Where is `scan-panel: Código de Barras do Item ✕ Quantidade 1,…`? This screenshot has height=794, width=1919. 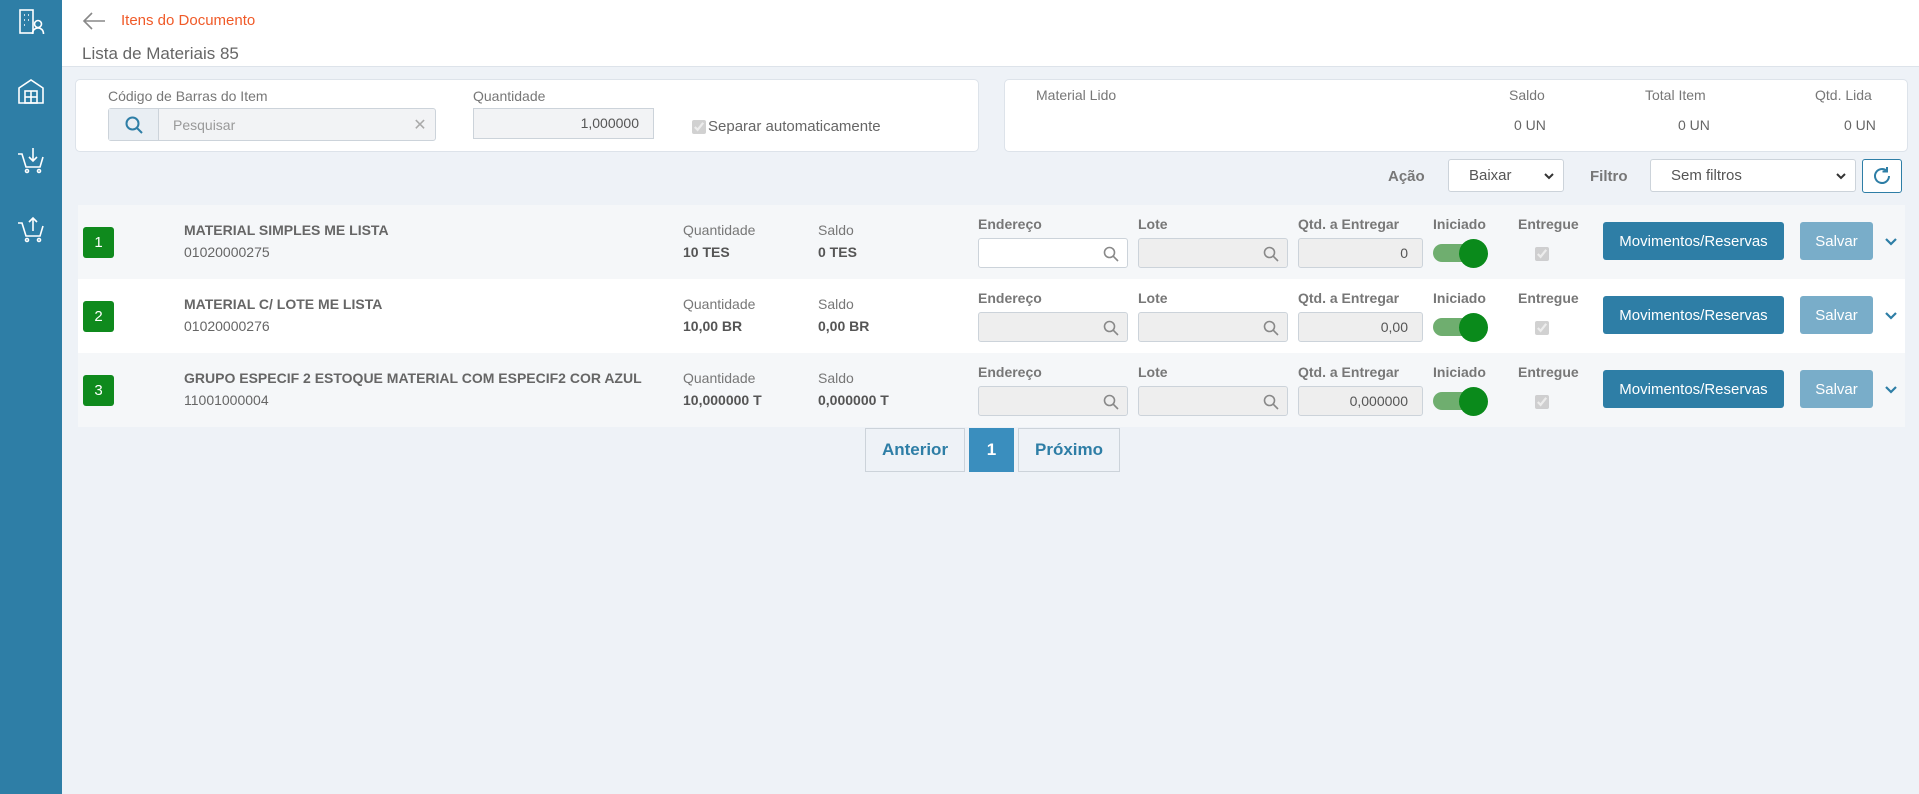
scan-panel: Código de Barras do Item ✕ Quantidade 1,… is located at coordinates (527, 115).